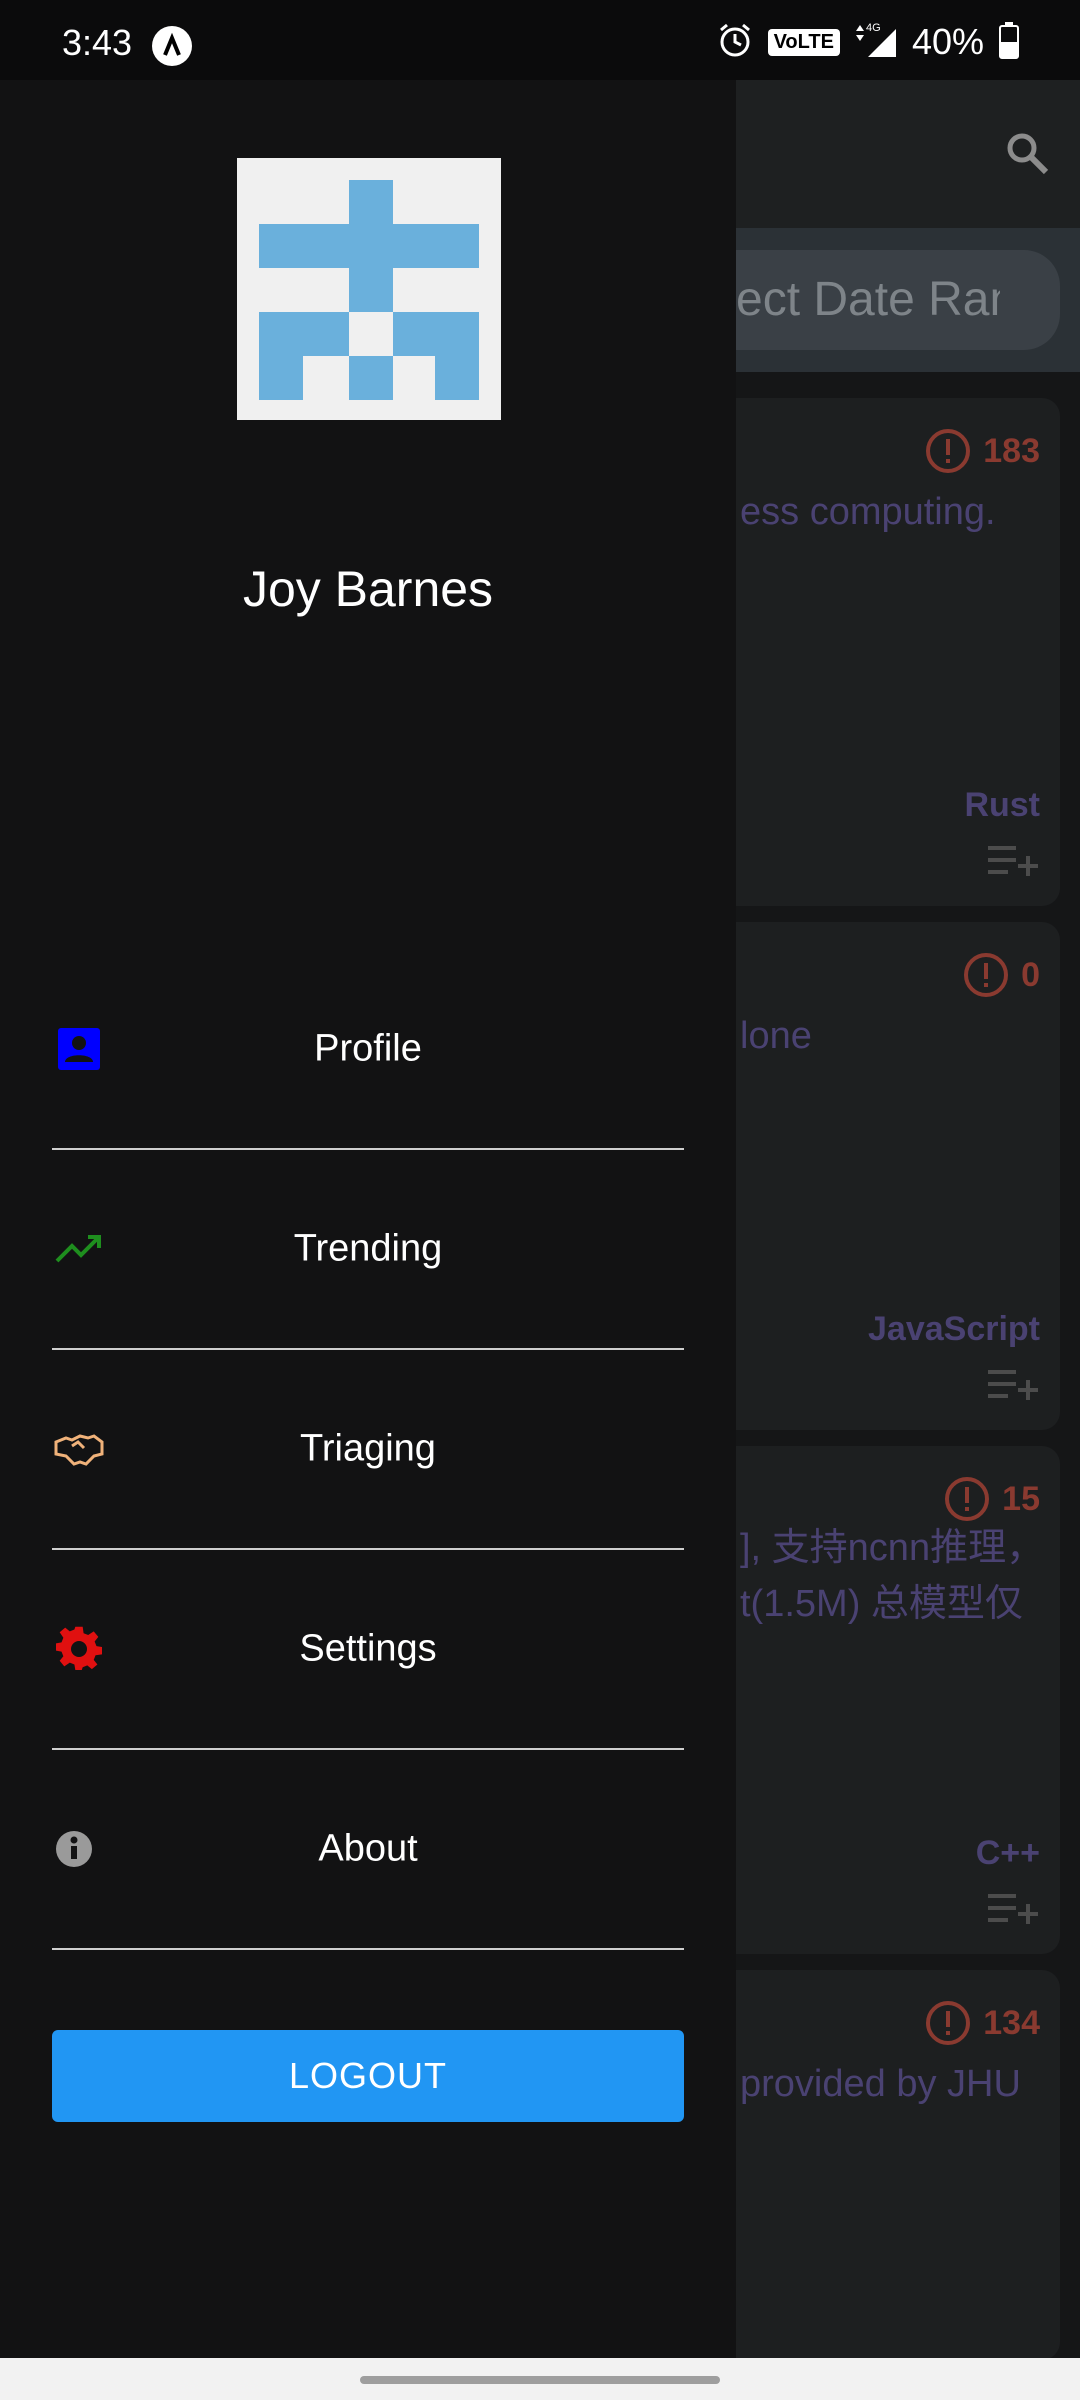 This screenshot has height=2400, width=1080. Describe the element at coordinates (1007, 1853) in the screenshot. I see `repo-language: C++` at that location.